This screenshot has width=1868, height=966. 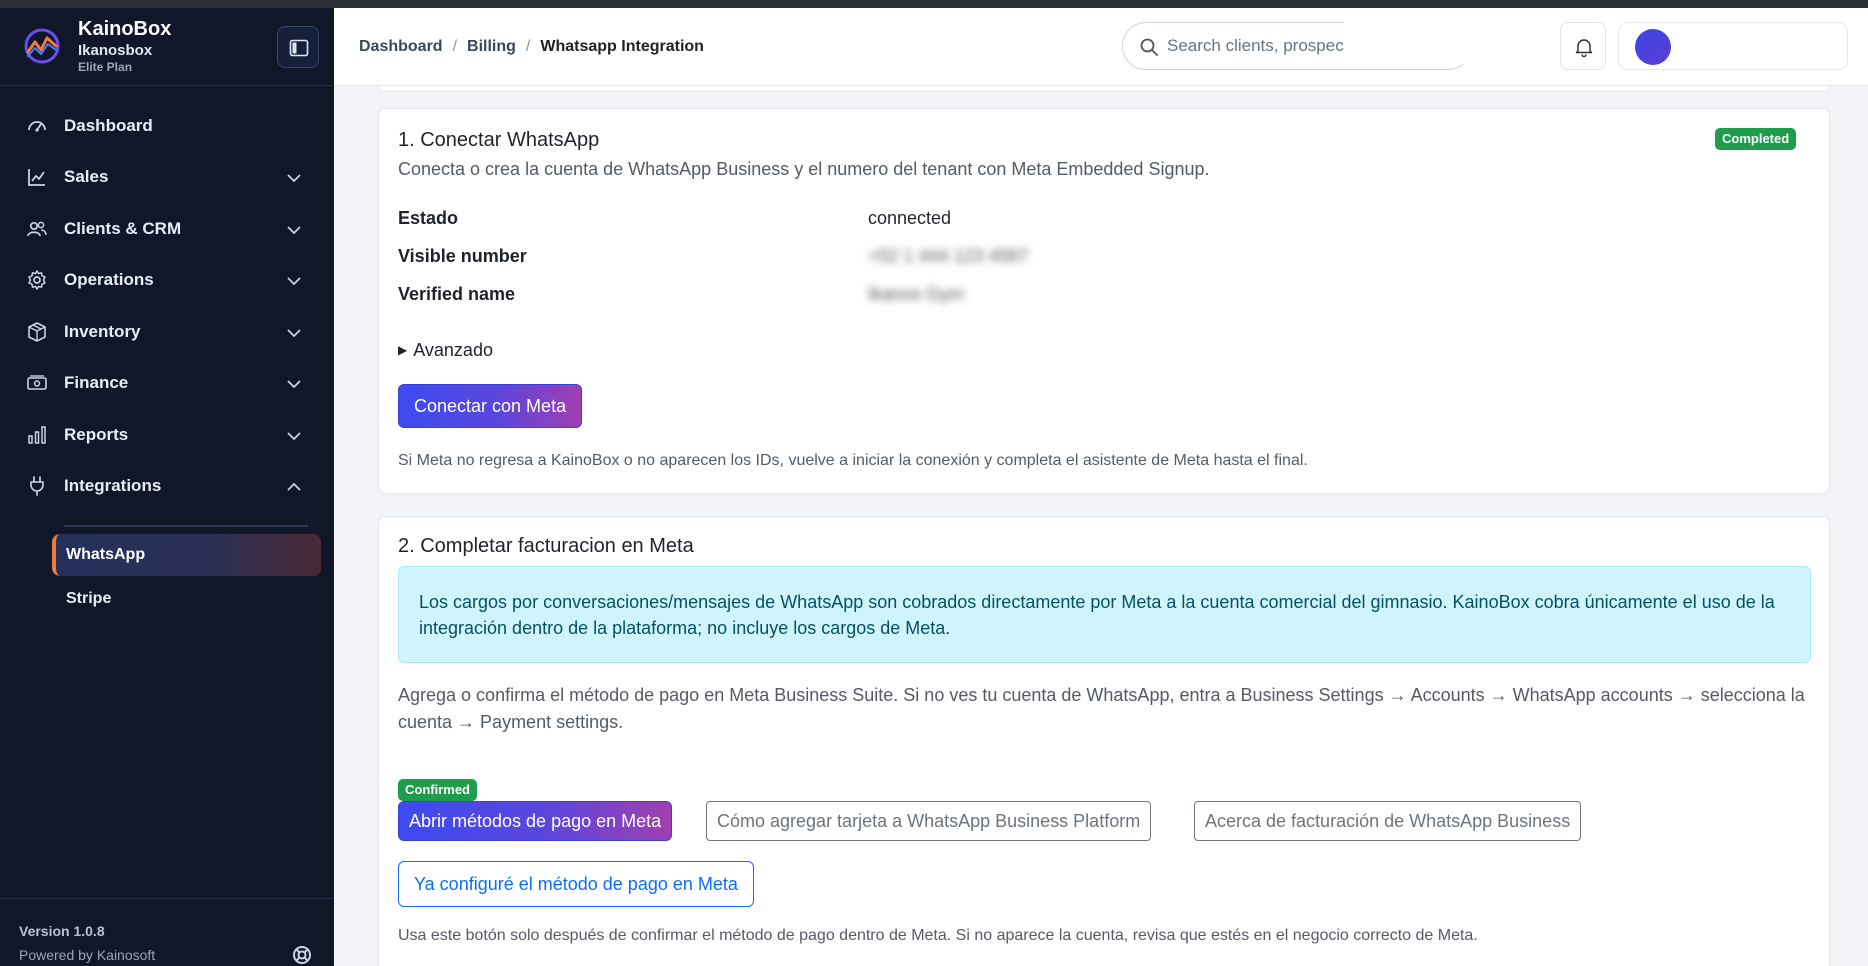 What do you see at coordinates (428, 218) in the screenshot?
I see `field-label: Estado` at bounding box center [428, 218].